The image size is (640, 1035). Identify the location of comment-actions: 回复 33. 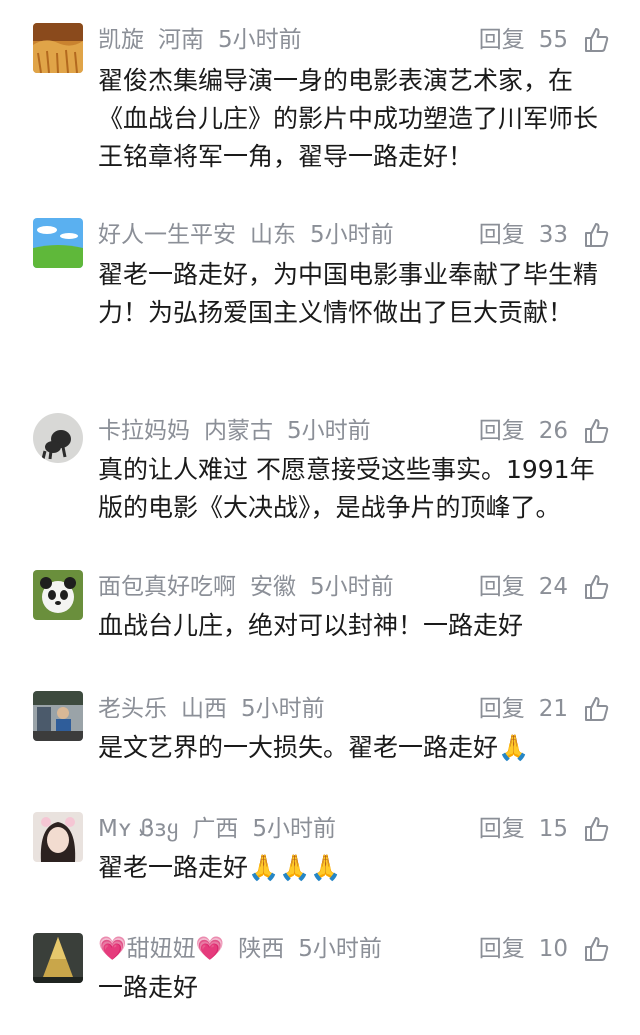
(544, 235).